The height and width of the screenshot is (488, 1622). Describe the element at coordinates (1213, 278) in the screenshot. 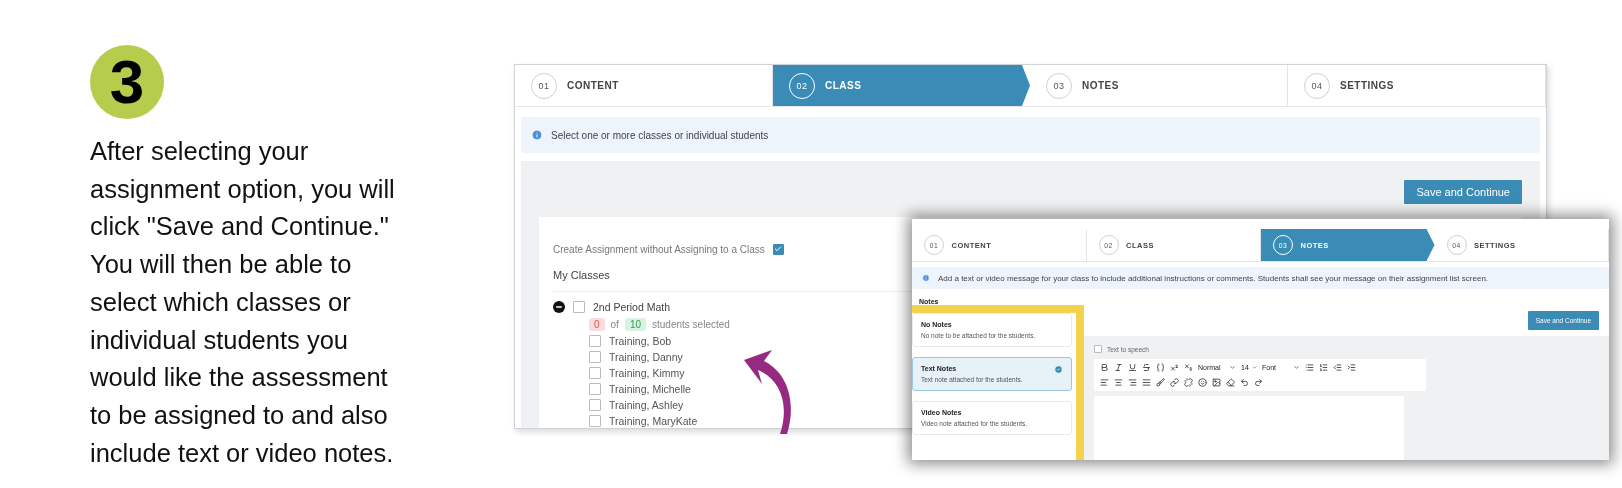

I see `info-text: Add a text or video message for your class to include additional instructions or comments. Students shall see your message on their assignment list screen.` at that location.